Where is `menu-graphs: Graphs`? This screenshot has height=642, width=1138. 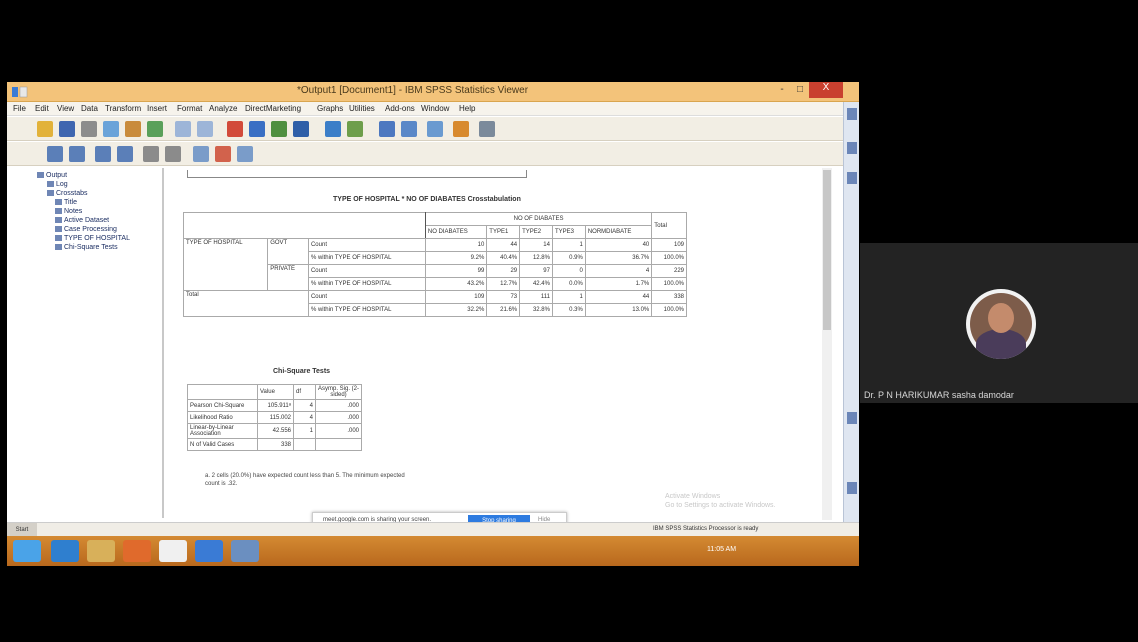 menu-graphs: Graphs is located at coordinates (330, 108).